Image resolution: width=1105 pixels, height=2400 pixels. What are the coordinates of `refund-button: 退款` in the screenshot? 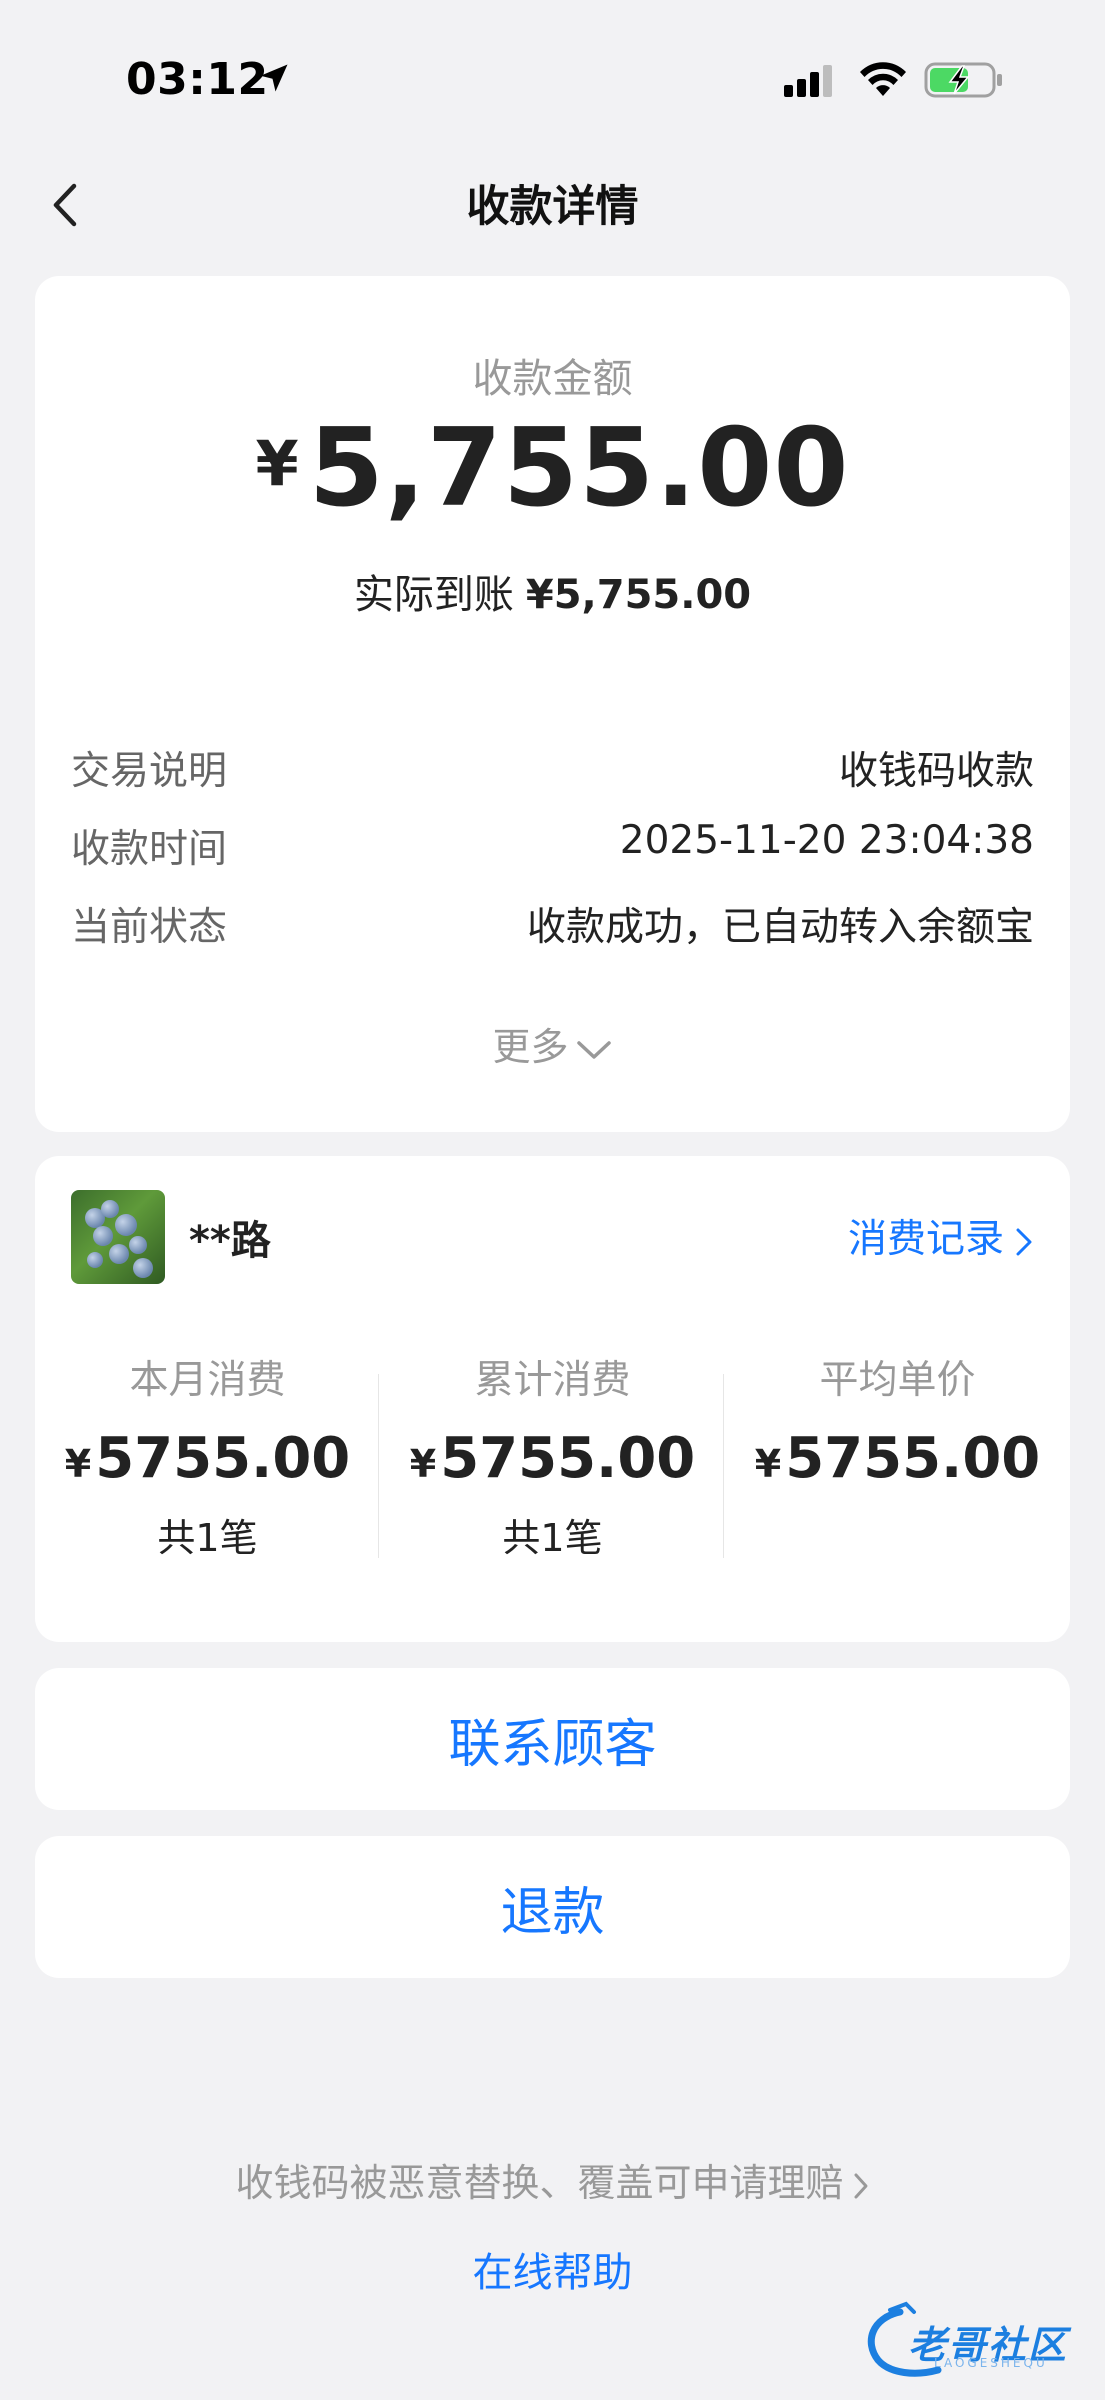 It's located at (552, 1907).